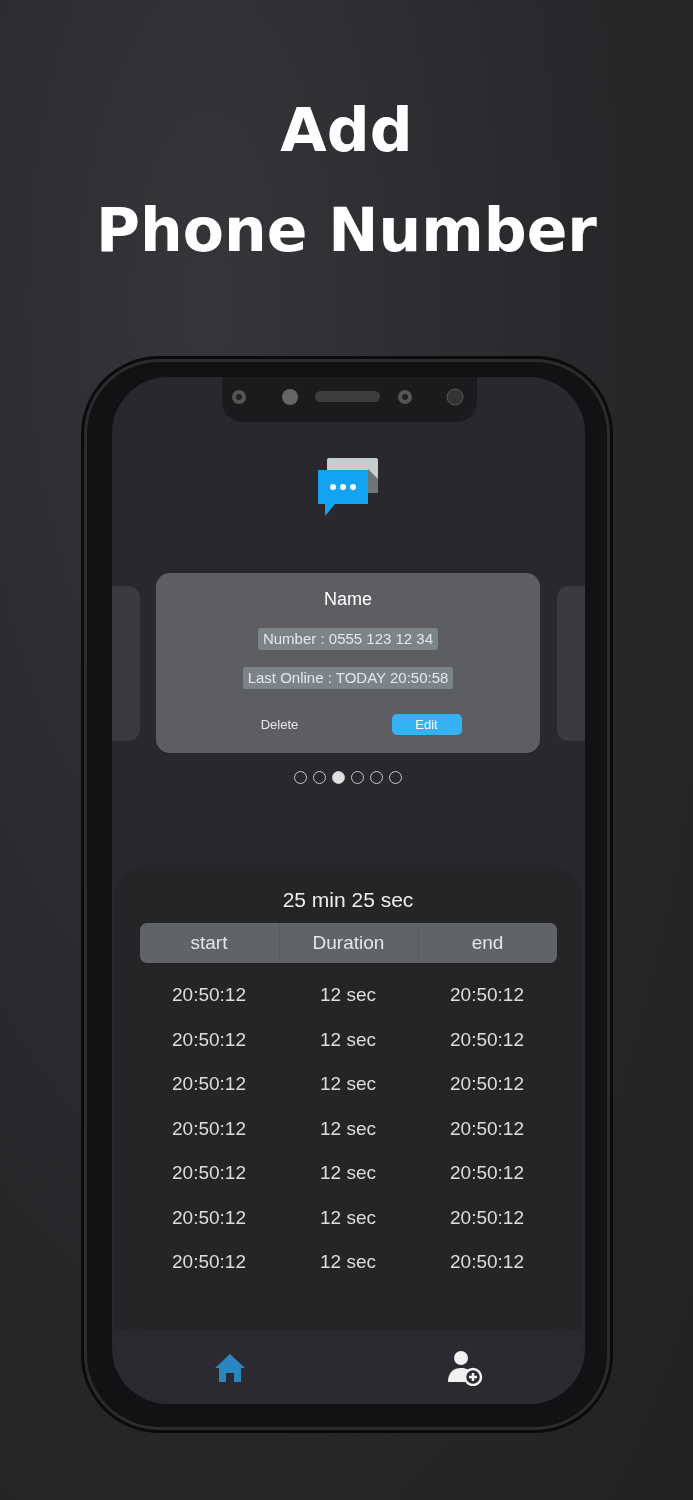 The image size is (693, 1500). I want to click on last-online: Last Online : TODAY 20:50:58, so click(348, 678).